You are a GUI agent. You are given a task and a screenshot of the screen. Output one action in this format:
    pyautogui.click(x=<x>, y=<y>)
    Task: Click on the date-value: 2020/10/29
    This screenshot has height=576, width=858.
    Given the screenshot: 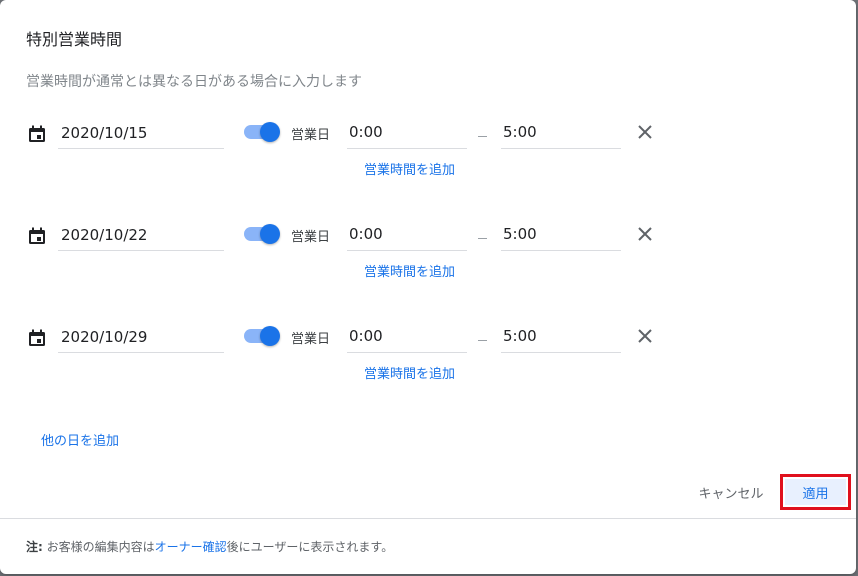 What is the action you would take?
    pyautogui.click(x=104, y=337)
    